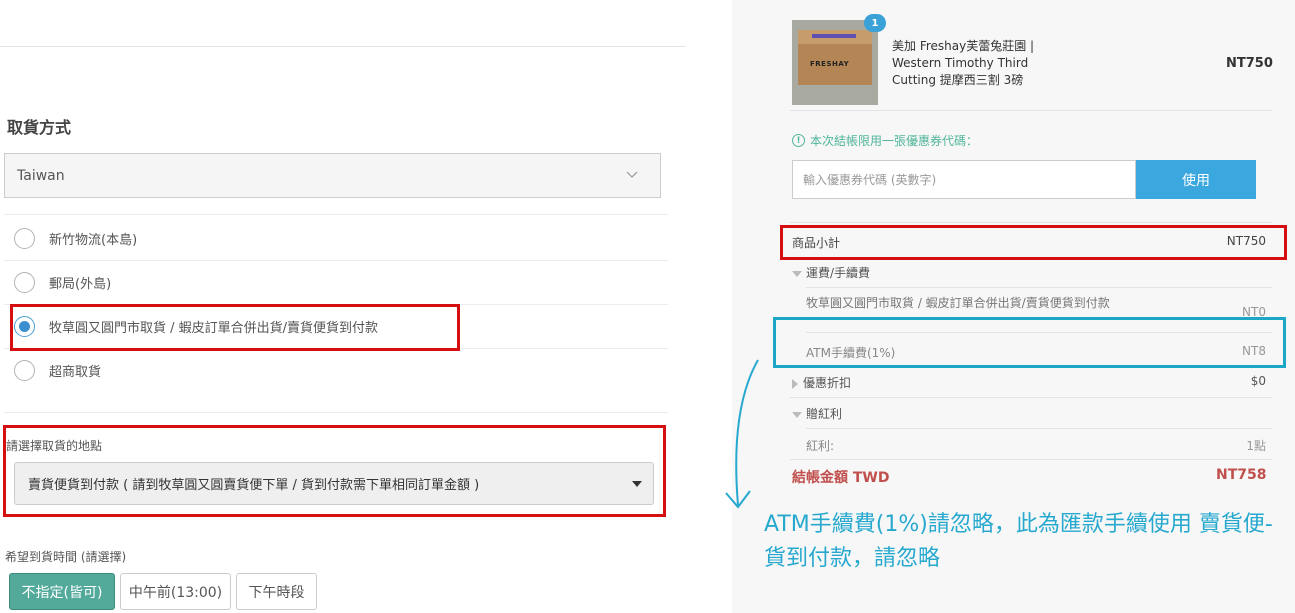 This screenshot has width=1295, height=613. Describe the element at coordinates (820, 446) in the screenshot. I see `bonus-label: 紅利:` at that location.